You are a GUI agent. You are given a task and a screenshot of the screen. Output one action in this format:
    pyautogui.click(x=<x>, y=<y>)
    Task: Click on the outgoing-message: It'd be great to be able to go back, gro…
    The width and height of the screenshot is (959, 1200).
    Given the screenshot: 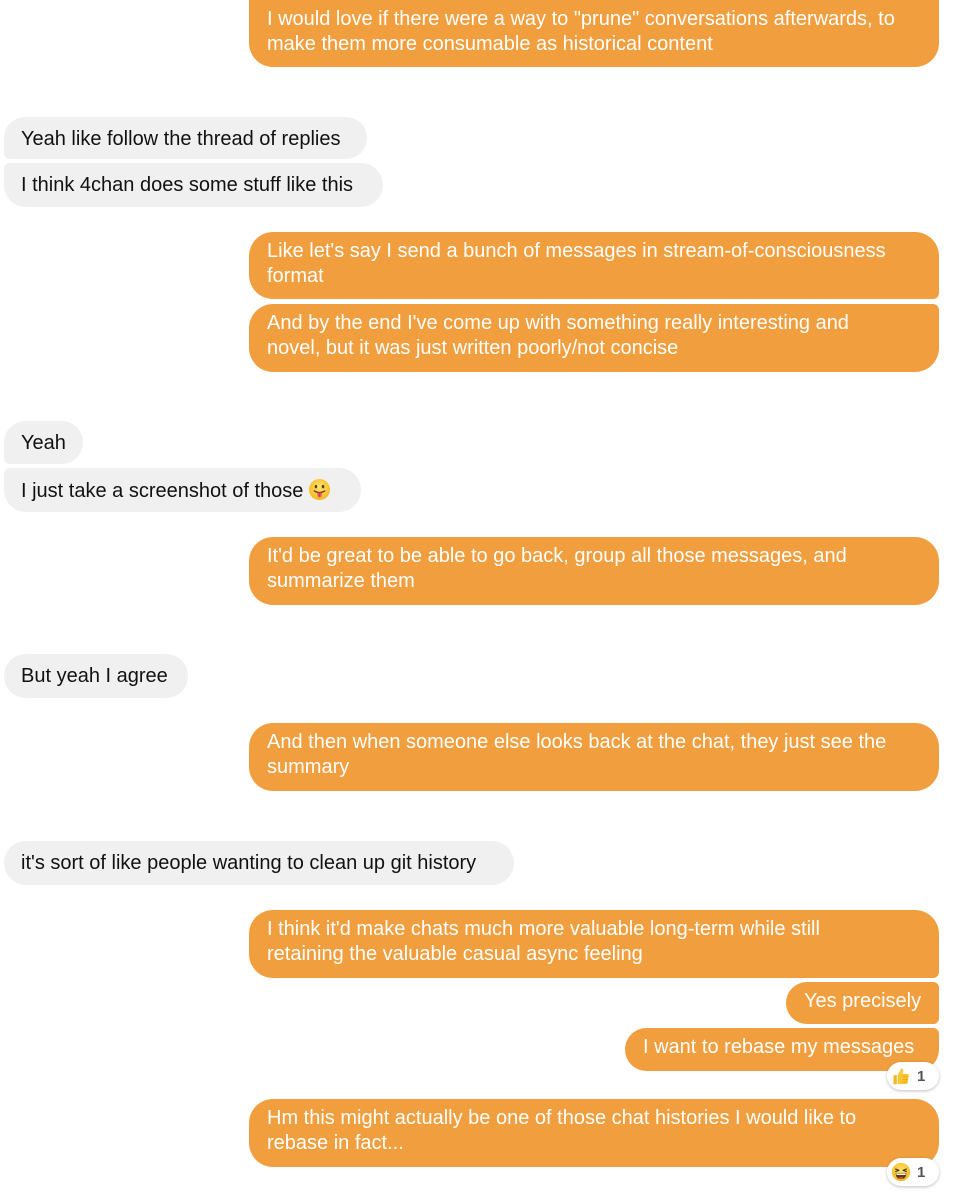 What is the action you would take?
    pyautogui.click(x=594, y=571)
    